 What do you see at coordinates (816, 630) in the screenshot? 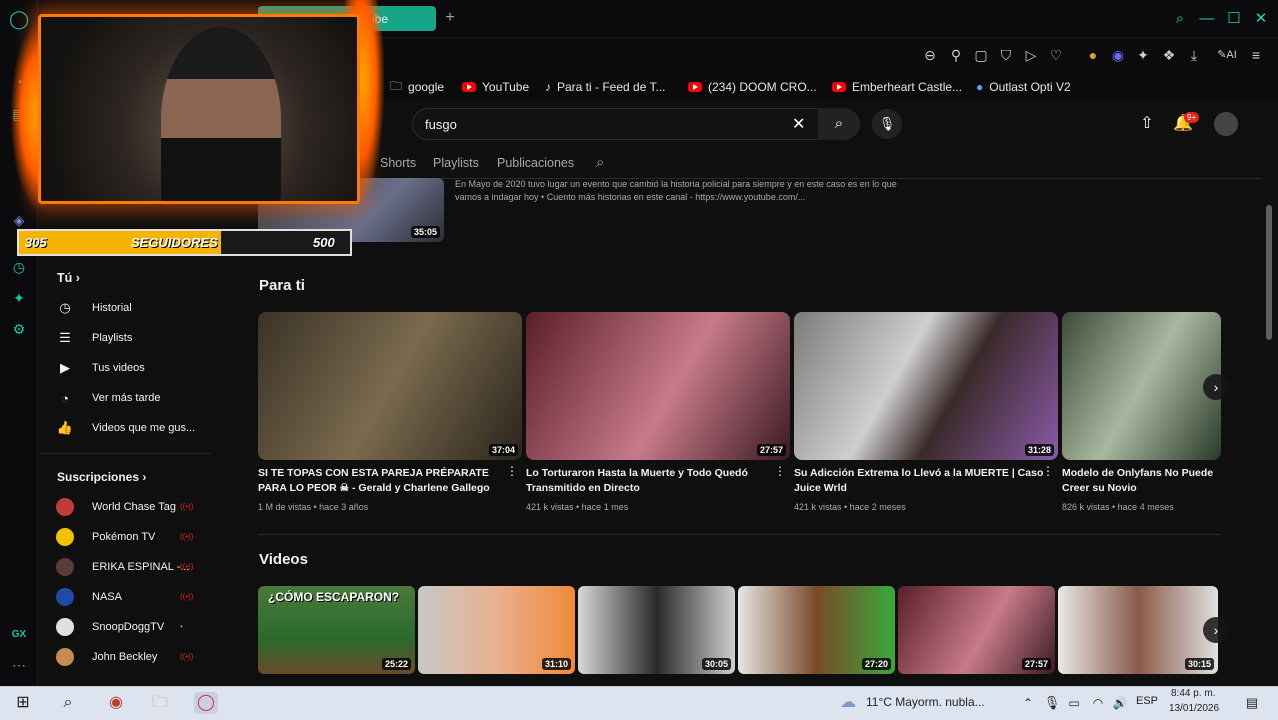
I see `video-thumbnail: 27:20` at bounding box center [816, 630].